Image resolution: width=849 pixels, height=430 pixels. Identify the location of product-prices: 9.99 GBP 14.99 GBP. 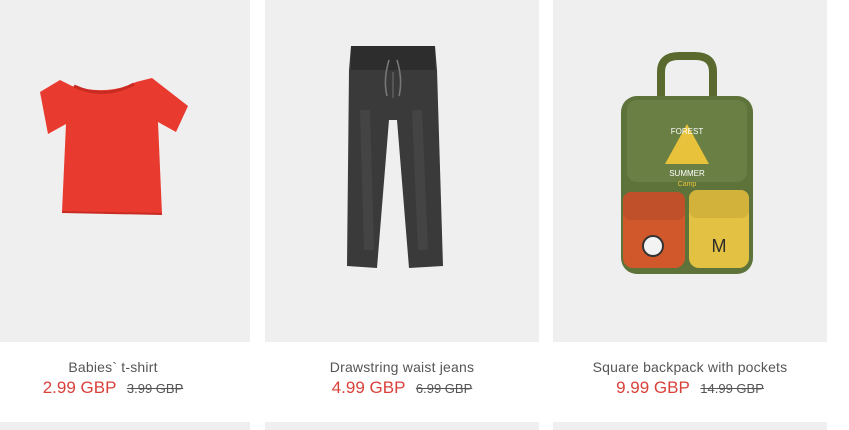
(690, 388).